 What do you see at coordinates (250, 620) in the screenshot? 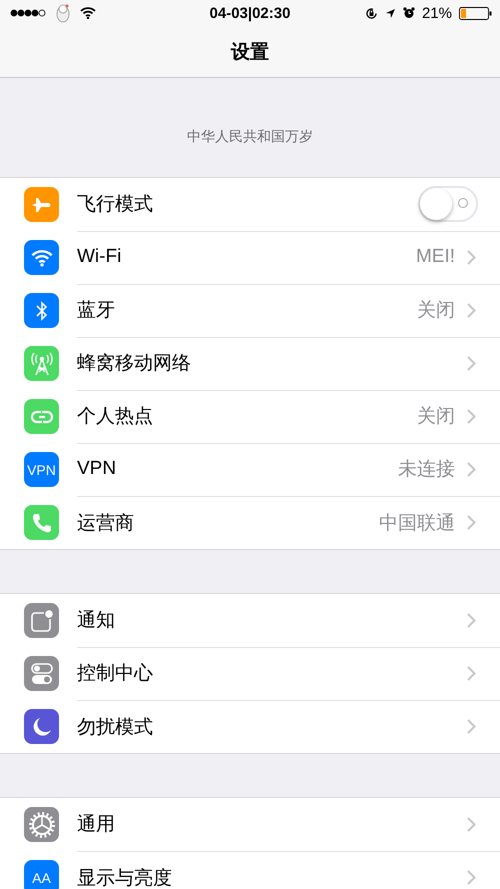
I see `settings-row: 通知` at bounding box center [250, 620].